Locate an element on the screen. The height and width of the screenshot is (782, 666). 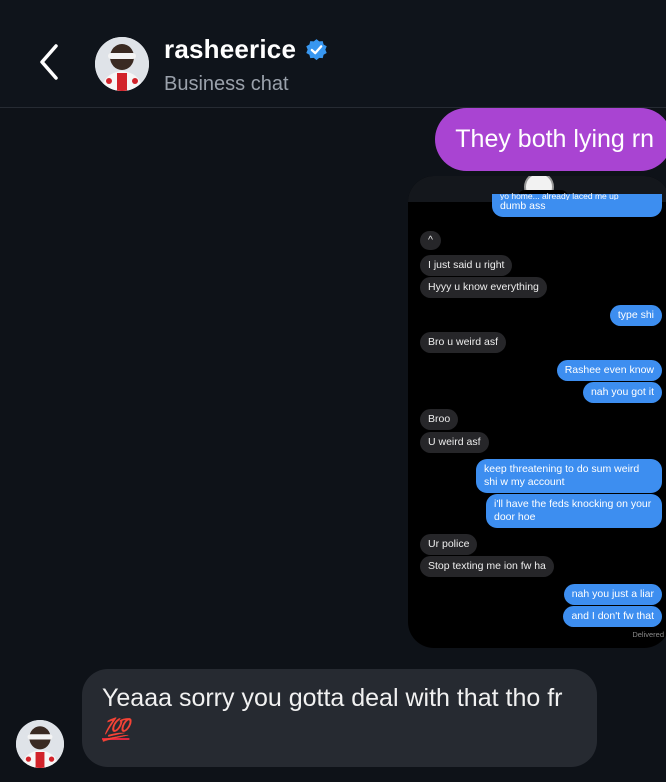
screenshot-message-text: dumb ass is located at coordinates (523, 206).